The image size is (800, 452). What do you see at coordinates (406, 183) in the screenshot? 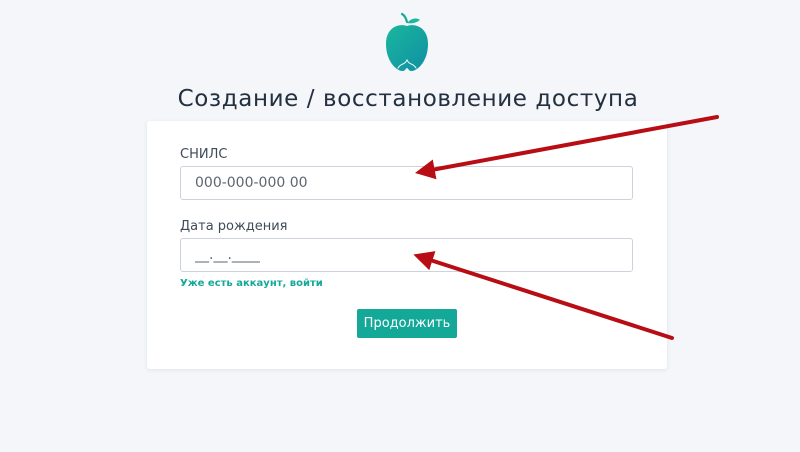
I see `snils-input` at bounding box center [406, 183].